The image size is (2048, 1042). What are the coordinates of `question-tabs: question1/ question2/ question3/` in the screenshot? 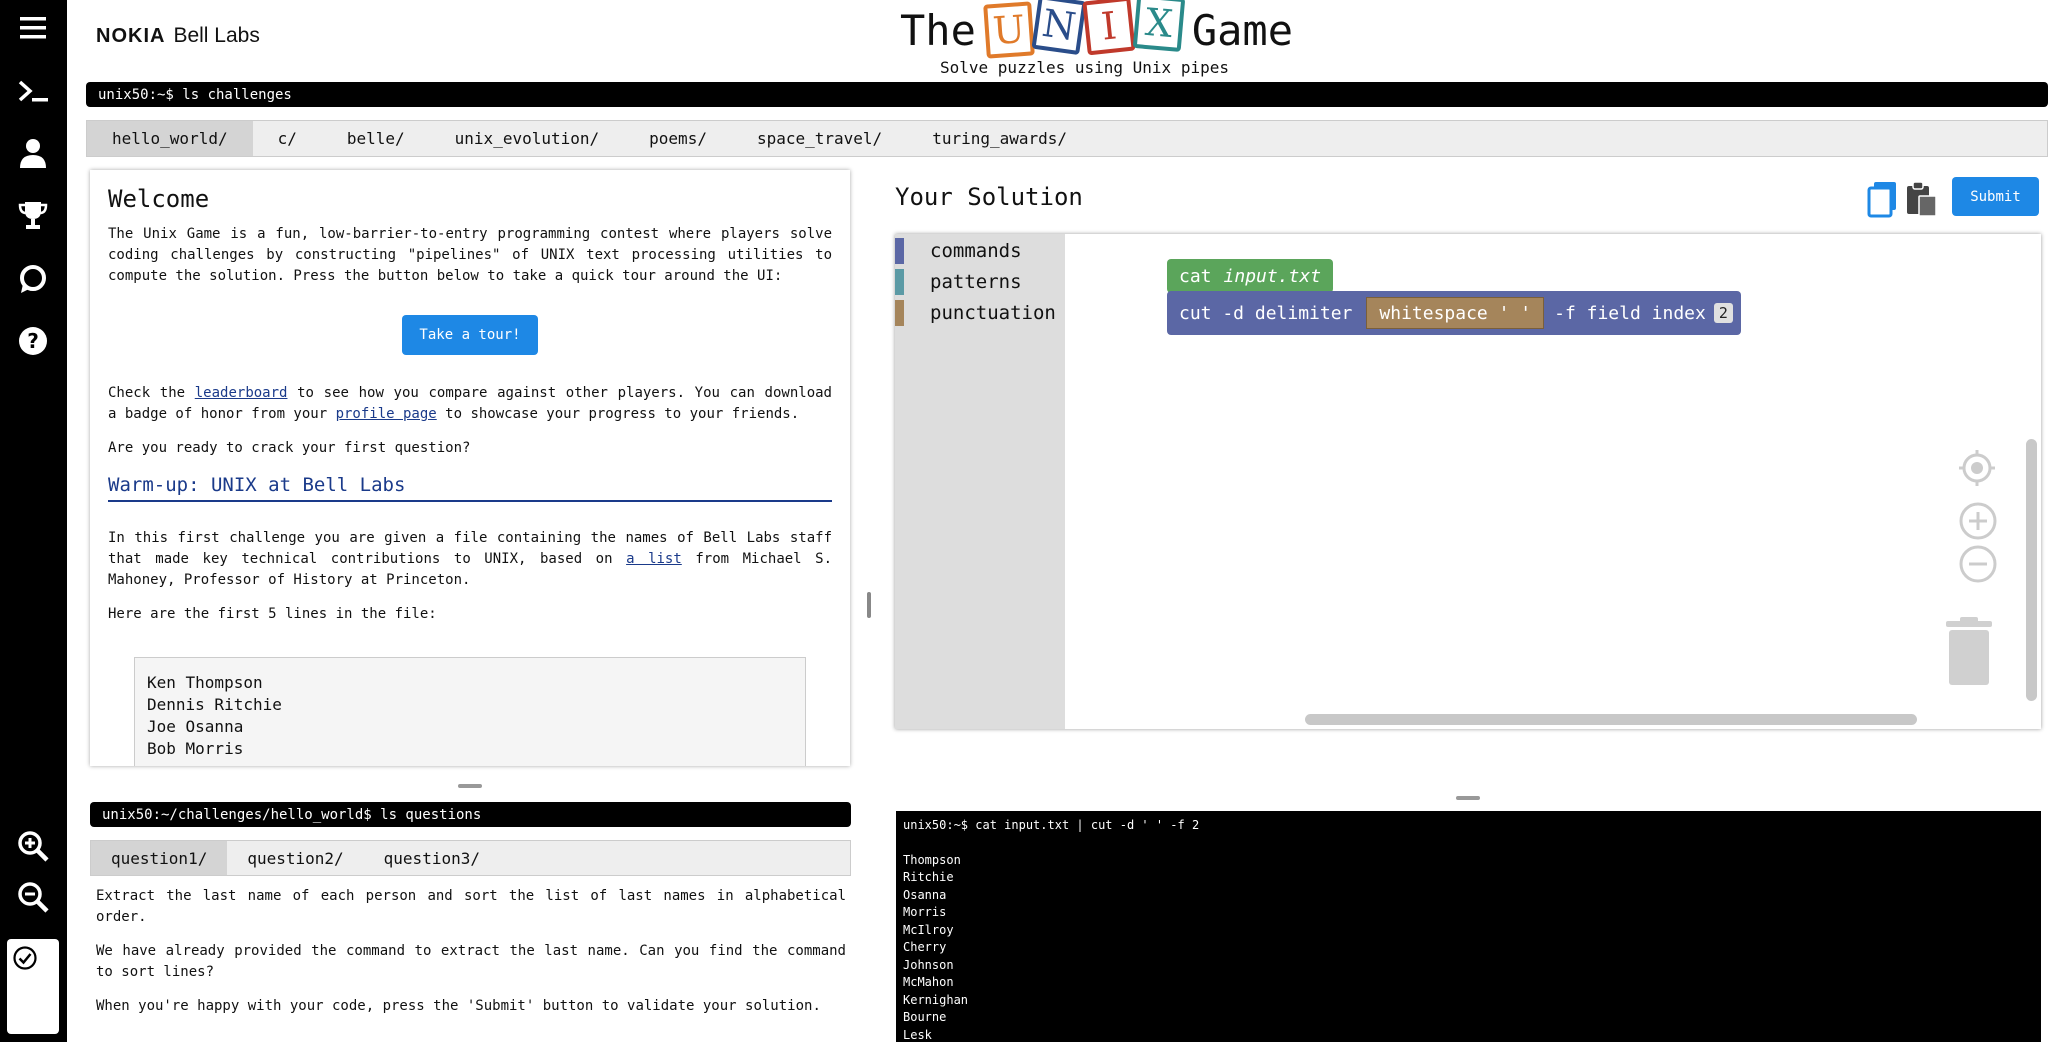 It's located at (470, 858).